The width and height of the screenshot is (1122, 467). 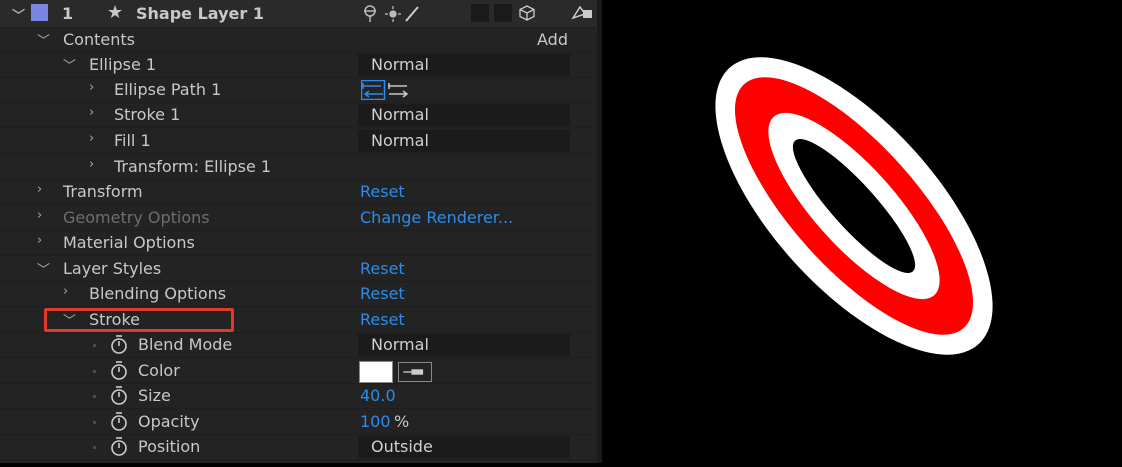 What do you see at coordinates (382, 319) in the screenshot?
I see `stroke-style-reset-link: Reset` at bounding box center [382, 319].